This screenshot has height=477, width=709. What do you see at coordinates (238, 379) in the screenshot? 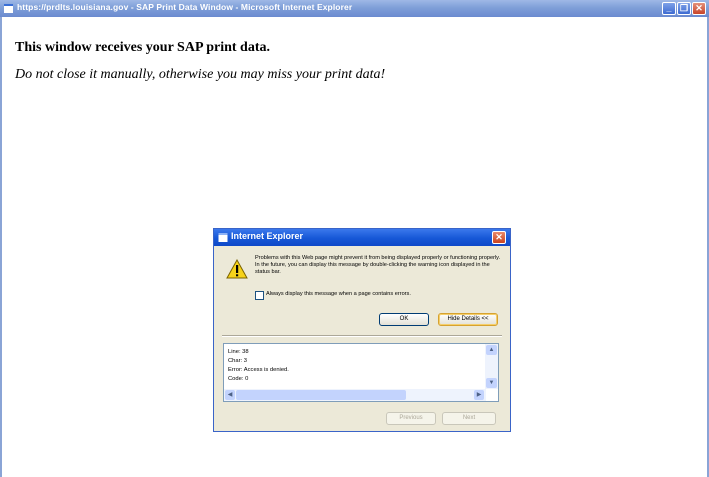
I see `detail-code: Code: 0` at bounding box center [238, 379].